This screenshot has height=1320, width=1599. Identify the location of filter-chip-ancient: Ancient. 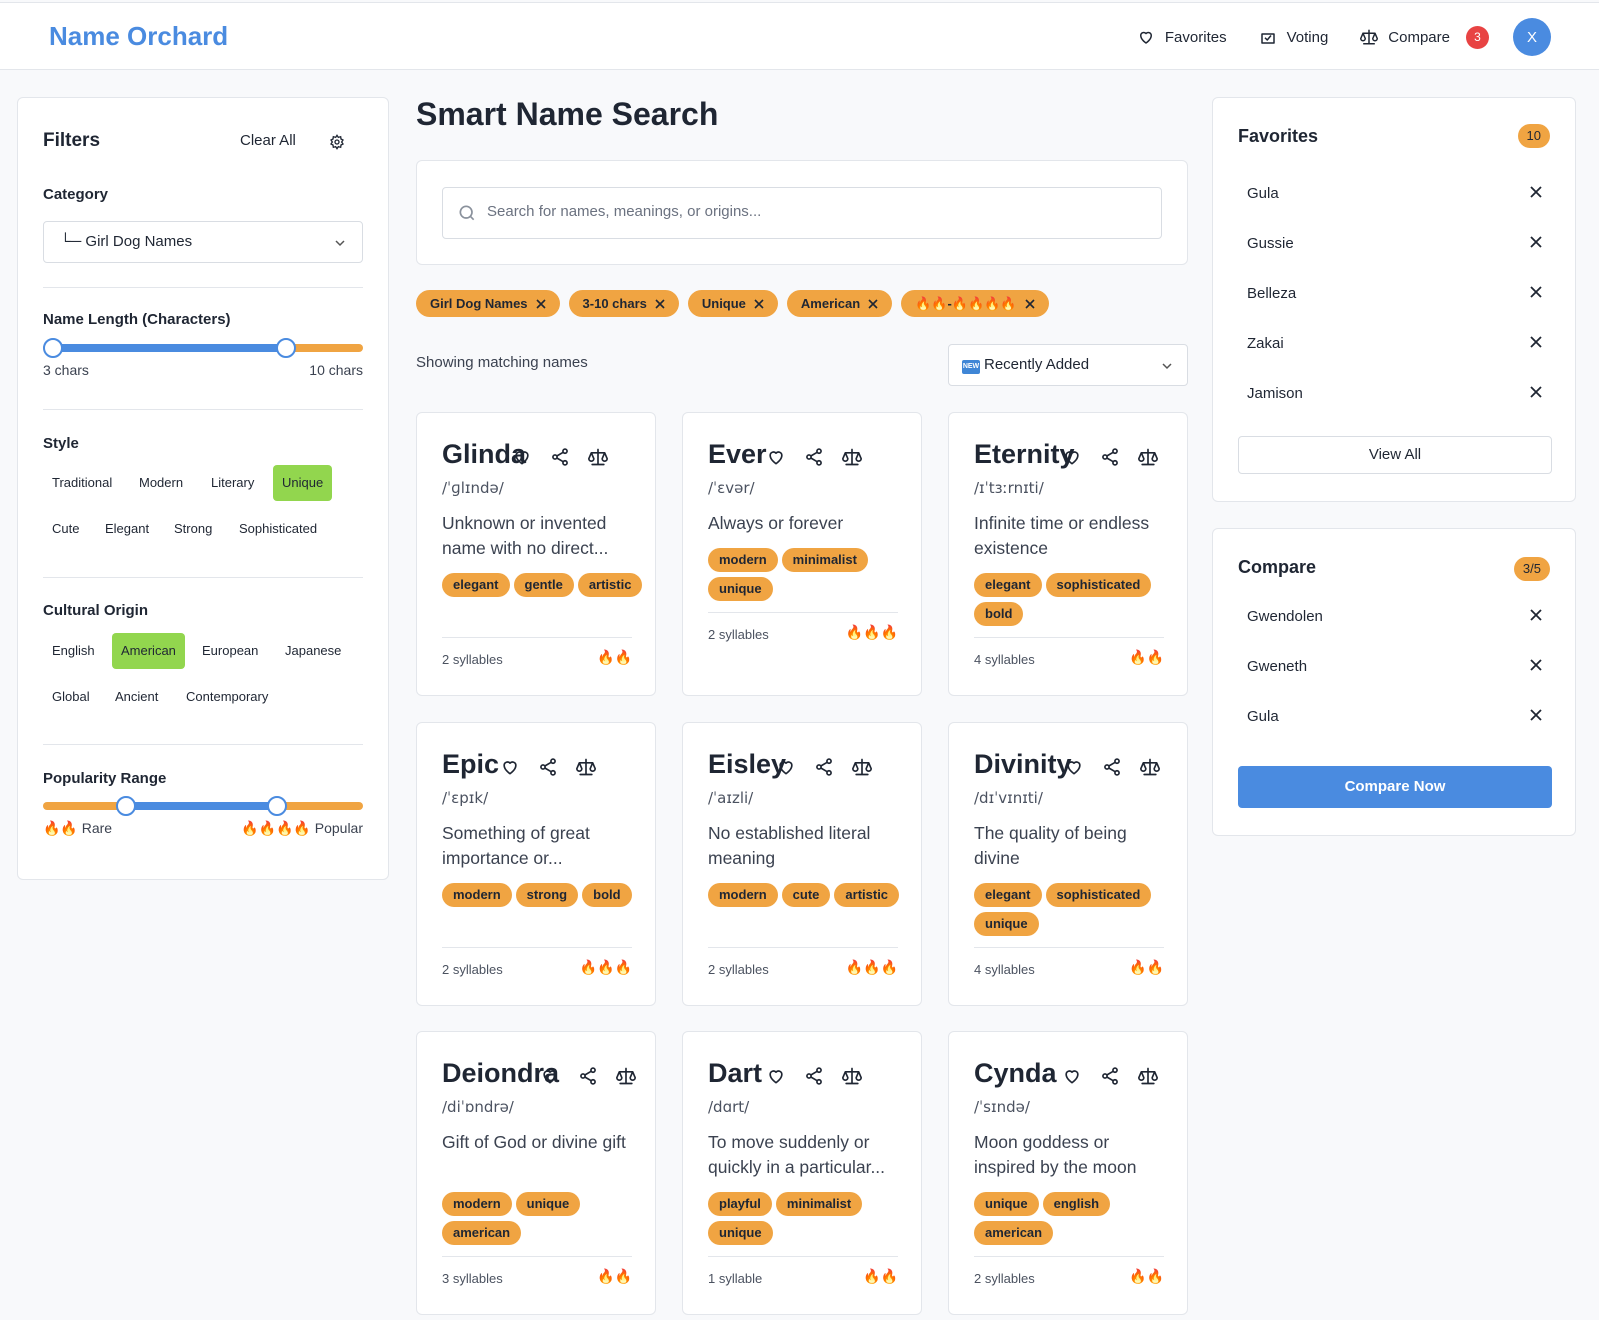
(136, 697).